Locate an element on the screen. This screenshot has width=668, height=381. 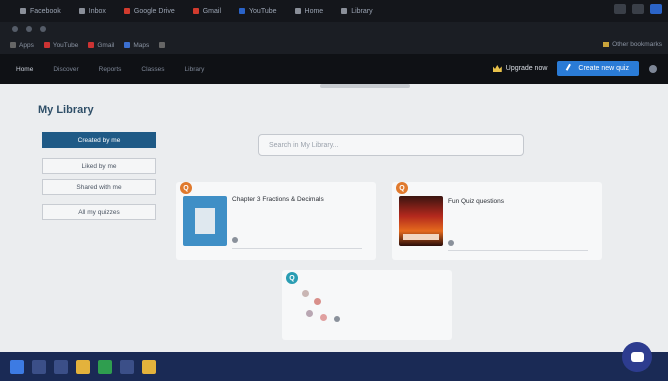
page-title: My Library is located at coordinates (66, 110).